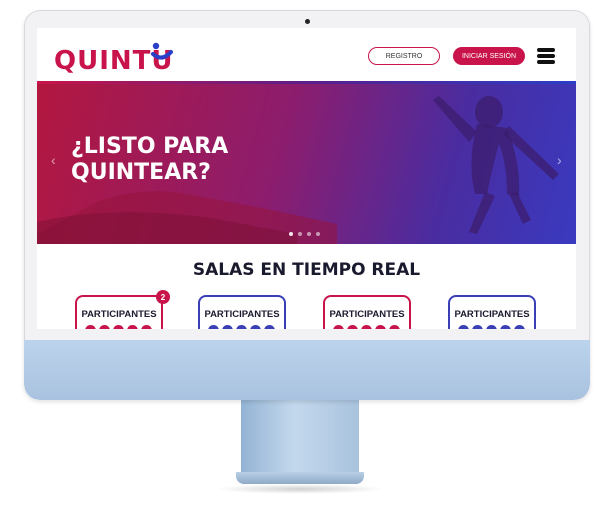  I want to click on stand-shadow, so click(300, 489).